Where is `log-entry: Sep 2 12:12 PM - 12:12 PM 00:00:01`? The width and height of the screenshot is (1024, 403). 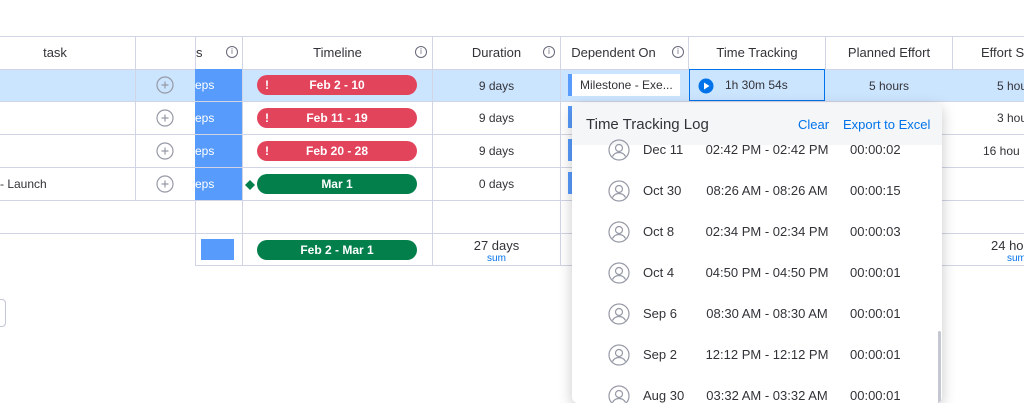 log-entry: Sep 2 12:12 PM - 12:12 PM 00:00:01 is located at coordinates (757, 355).